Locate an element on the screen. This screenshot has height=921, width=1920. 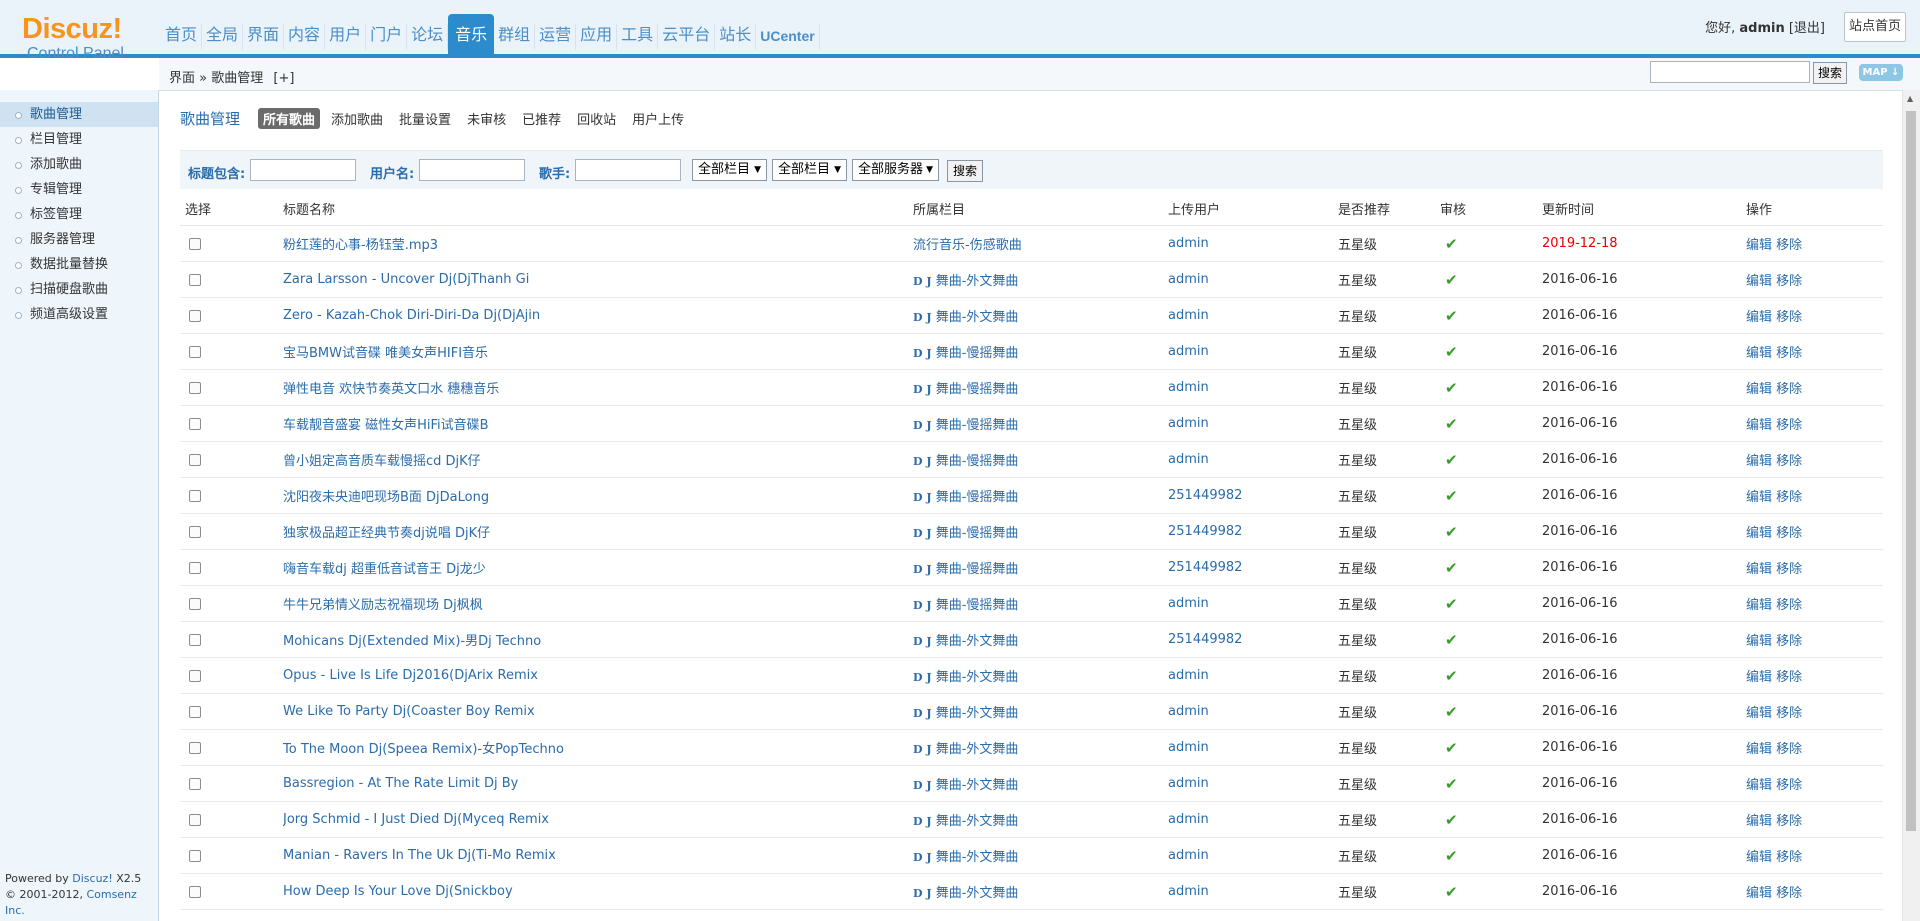
song-title-link: Manian - Ravers In The Uk Dj(Ti-Mo Remix is located at coordinates (419, 855).